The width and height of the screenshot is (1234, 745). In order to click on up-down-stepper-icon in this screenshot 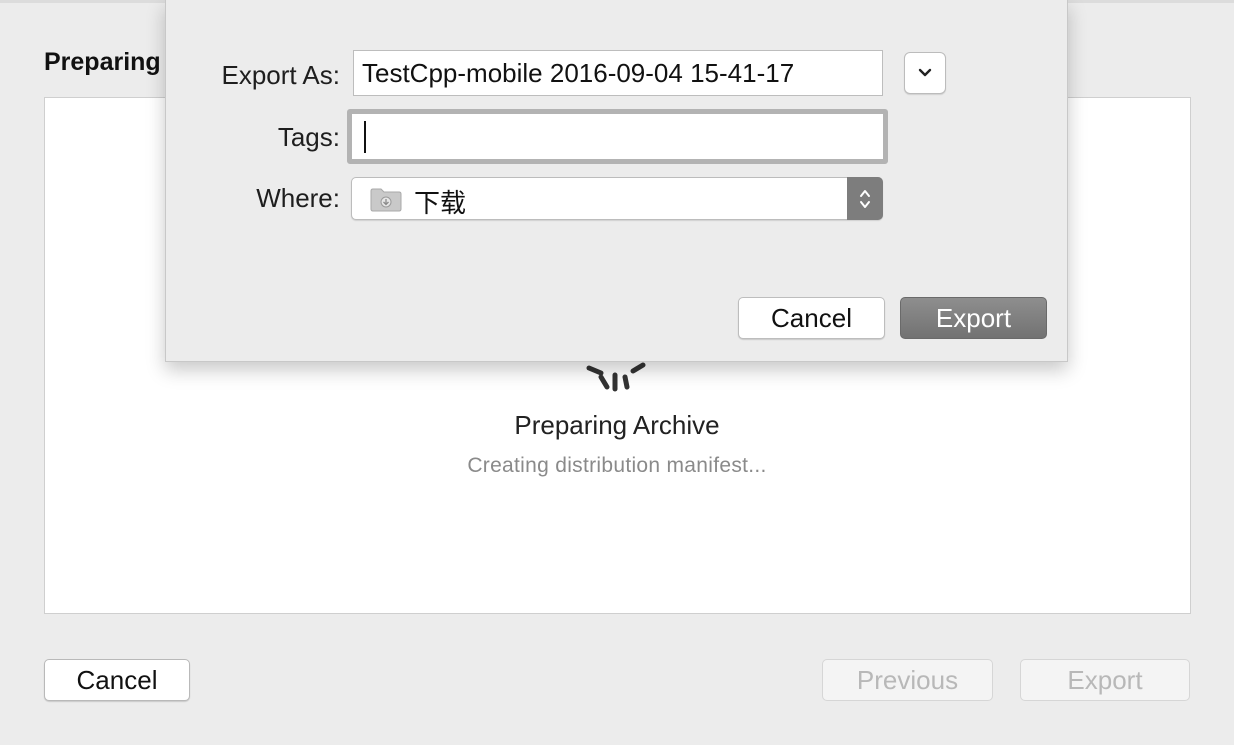, I will do `click(865, 198)`.